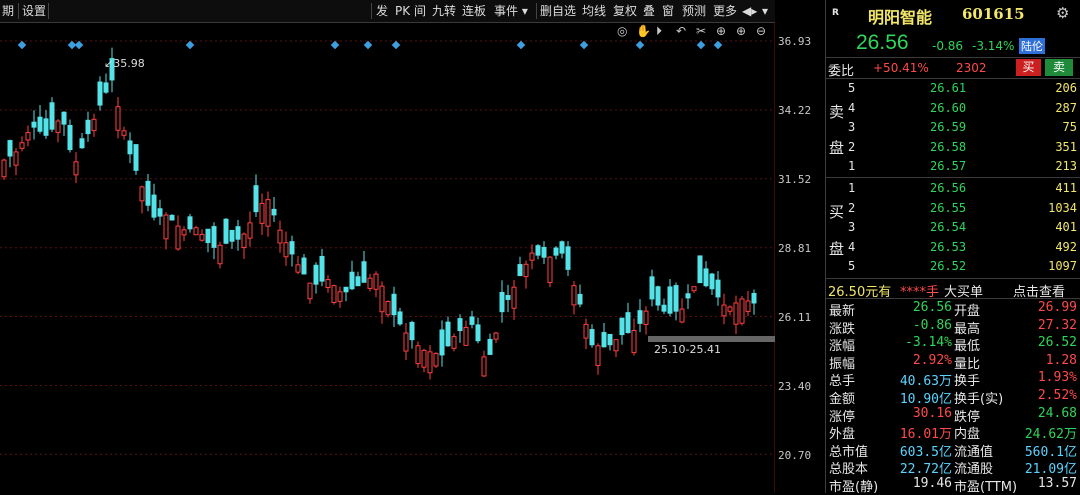  What do you see at coordinates (842, 382) in the screenshot?
I see `stat-label: 总手` at bounding box center [842, 382].